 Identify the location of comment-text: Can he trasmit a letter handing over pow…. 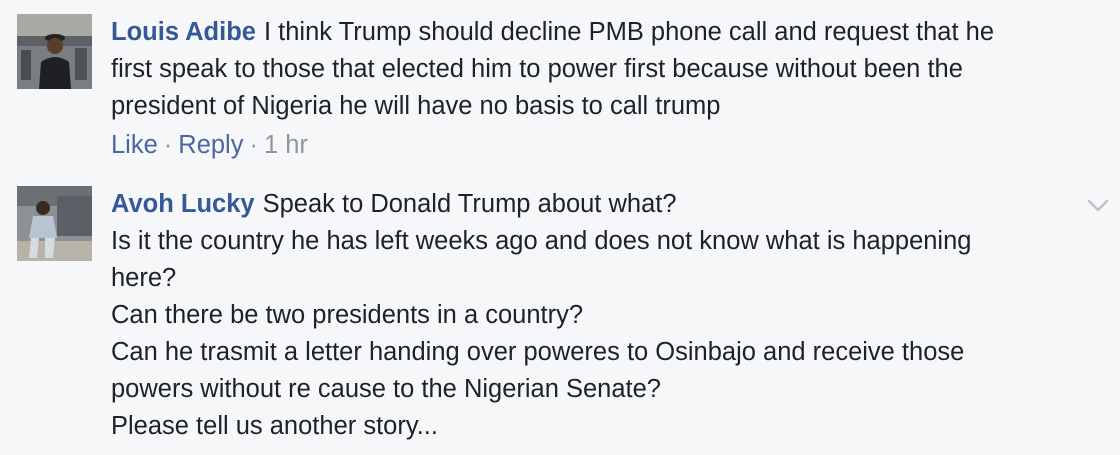
(538, 352).